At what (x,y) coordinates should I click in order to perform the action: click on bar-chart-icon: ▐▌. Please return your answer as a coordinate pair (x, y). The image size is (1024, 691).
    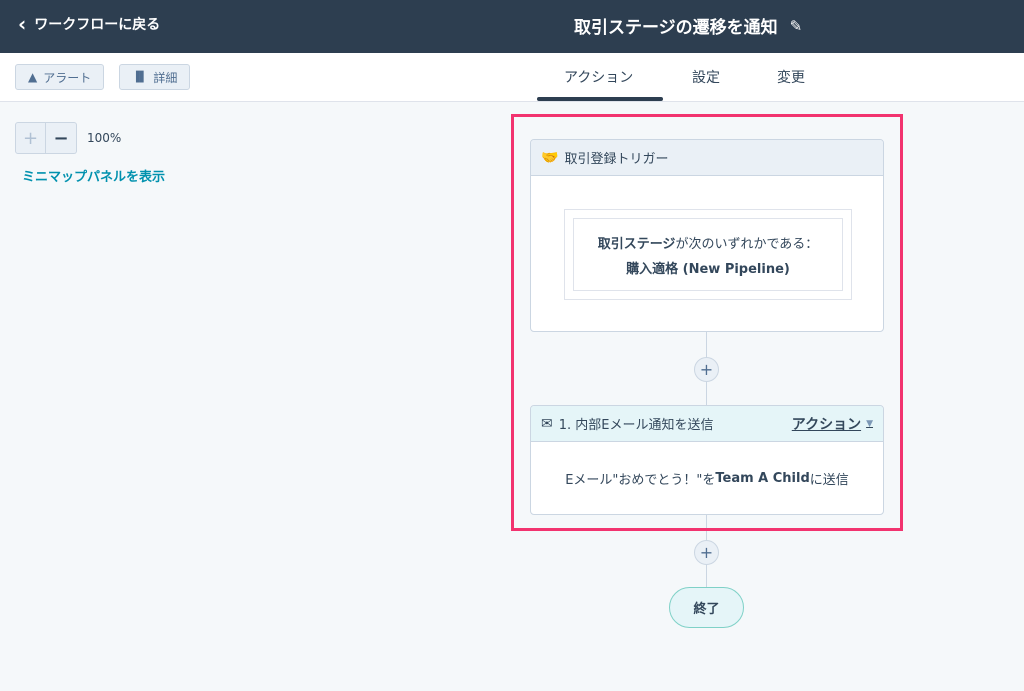
    Looking at the image, I should click on (140, 77).